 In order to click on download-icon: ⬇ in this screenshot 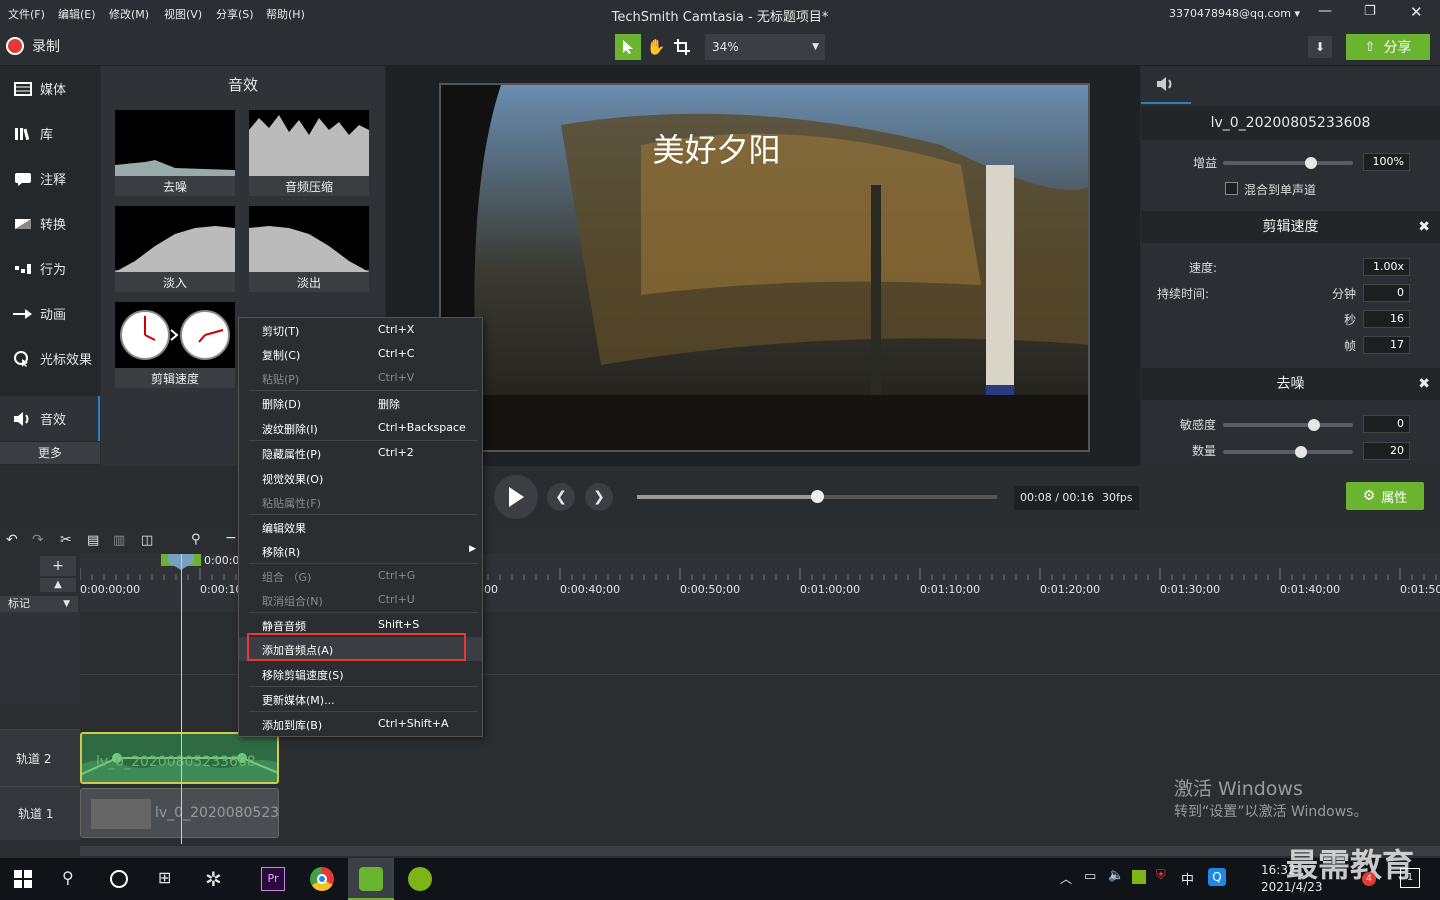, I will do `click(1320, 47)`.